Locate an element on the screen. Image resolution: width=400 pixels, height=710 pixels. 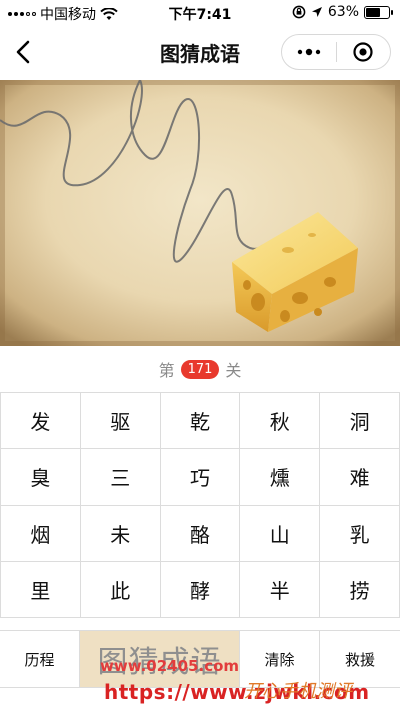
char-cell: 洞 is located at coordinates (360, 421).